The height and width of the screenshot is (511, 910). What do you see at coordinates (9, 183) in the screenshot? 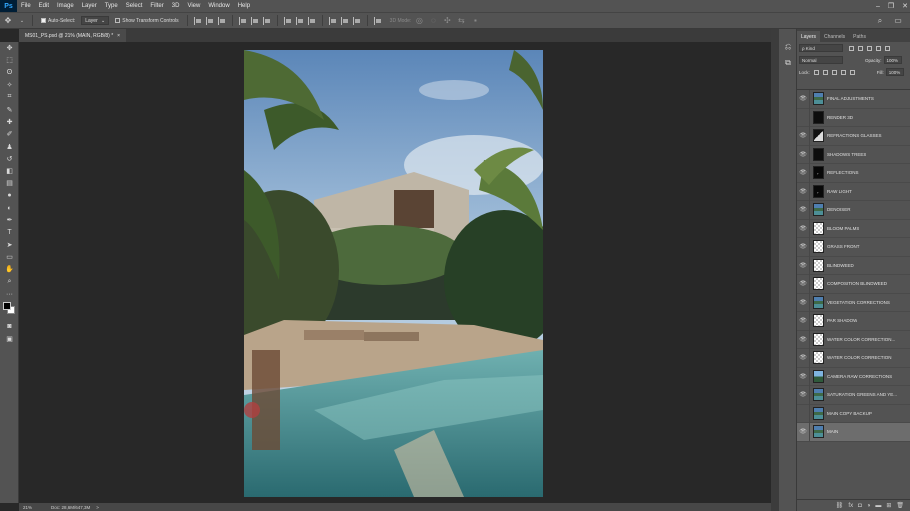
I see `gradient-tool-icon: ▤` at bounding box center [9, 183].